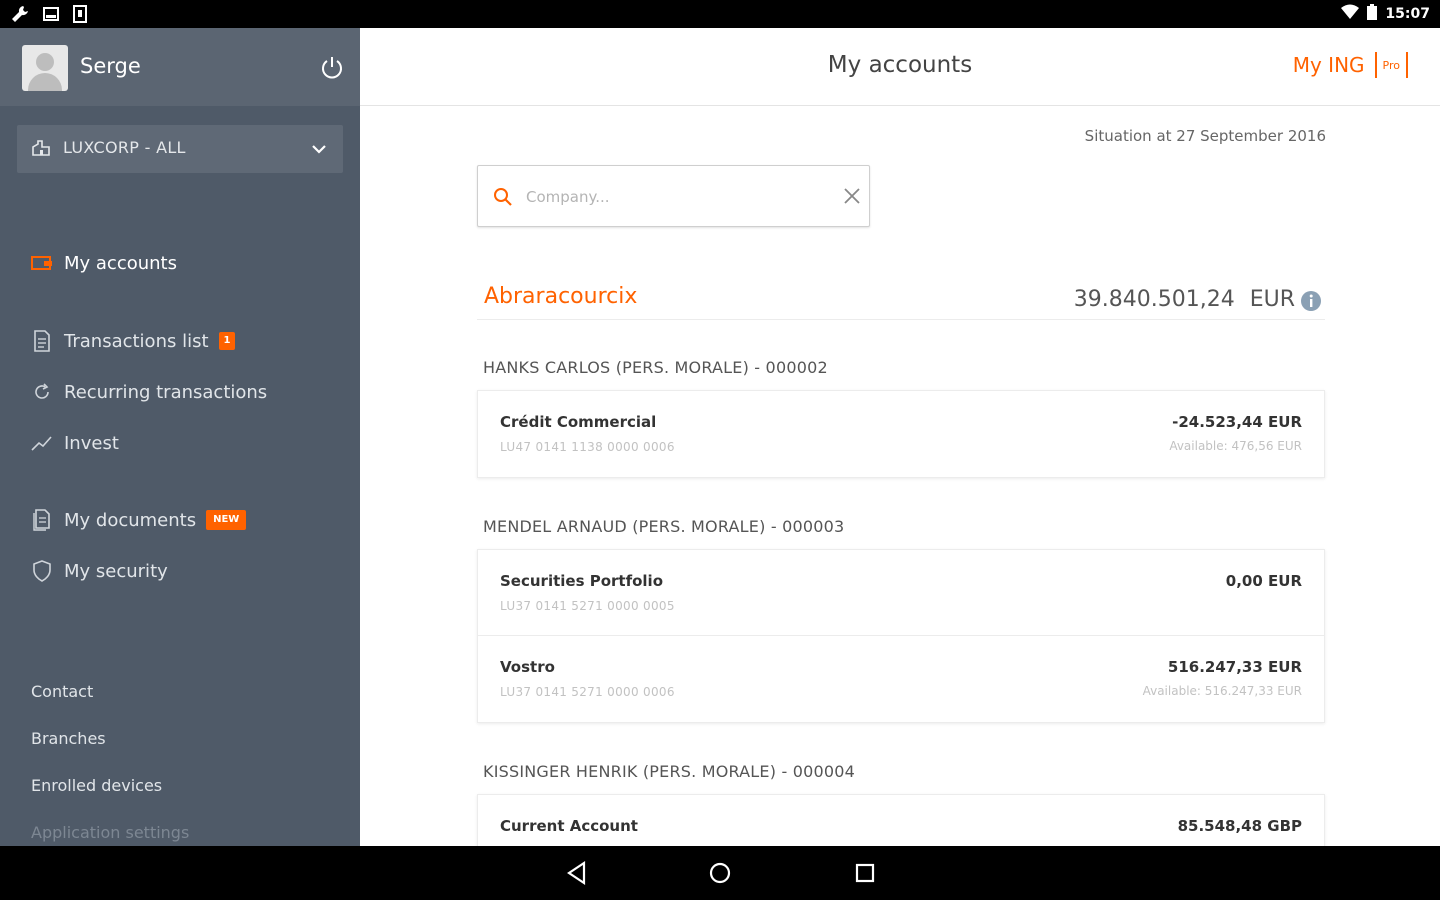 This screenshot has width=1440, height=900. I want to click on group-name: Abraracourcix, so click(561, 296).